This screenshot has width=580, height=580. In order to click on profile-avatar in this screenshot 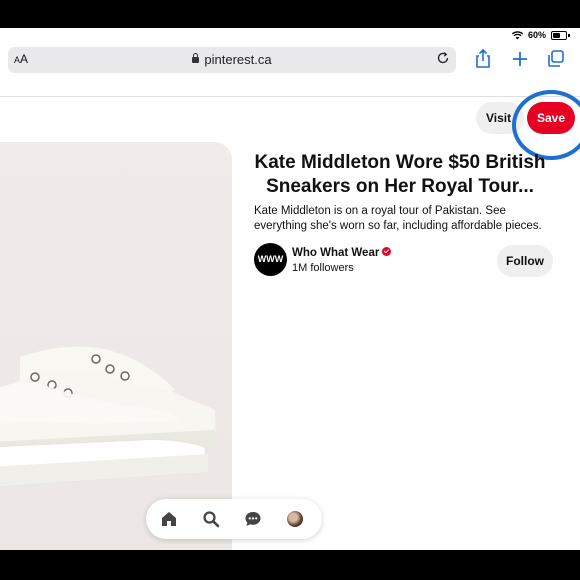, I will do `click(295, 519)`.